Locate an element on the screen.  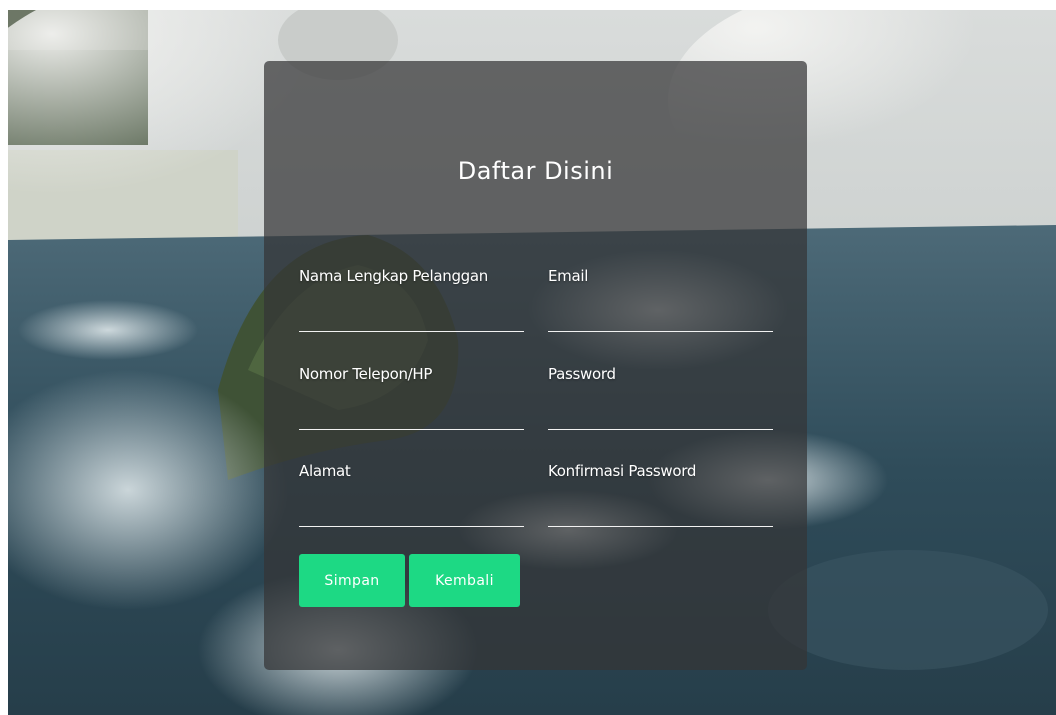
email-label: Email is located at coordinates (568, 276).